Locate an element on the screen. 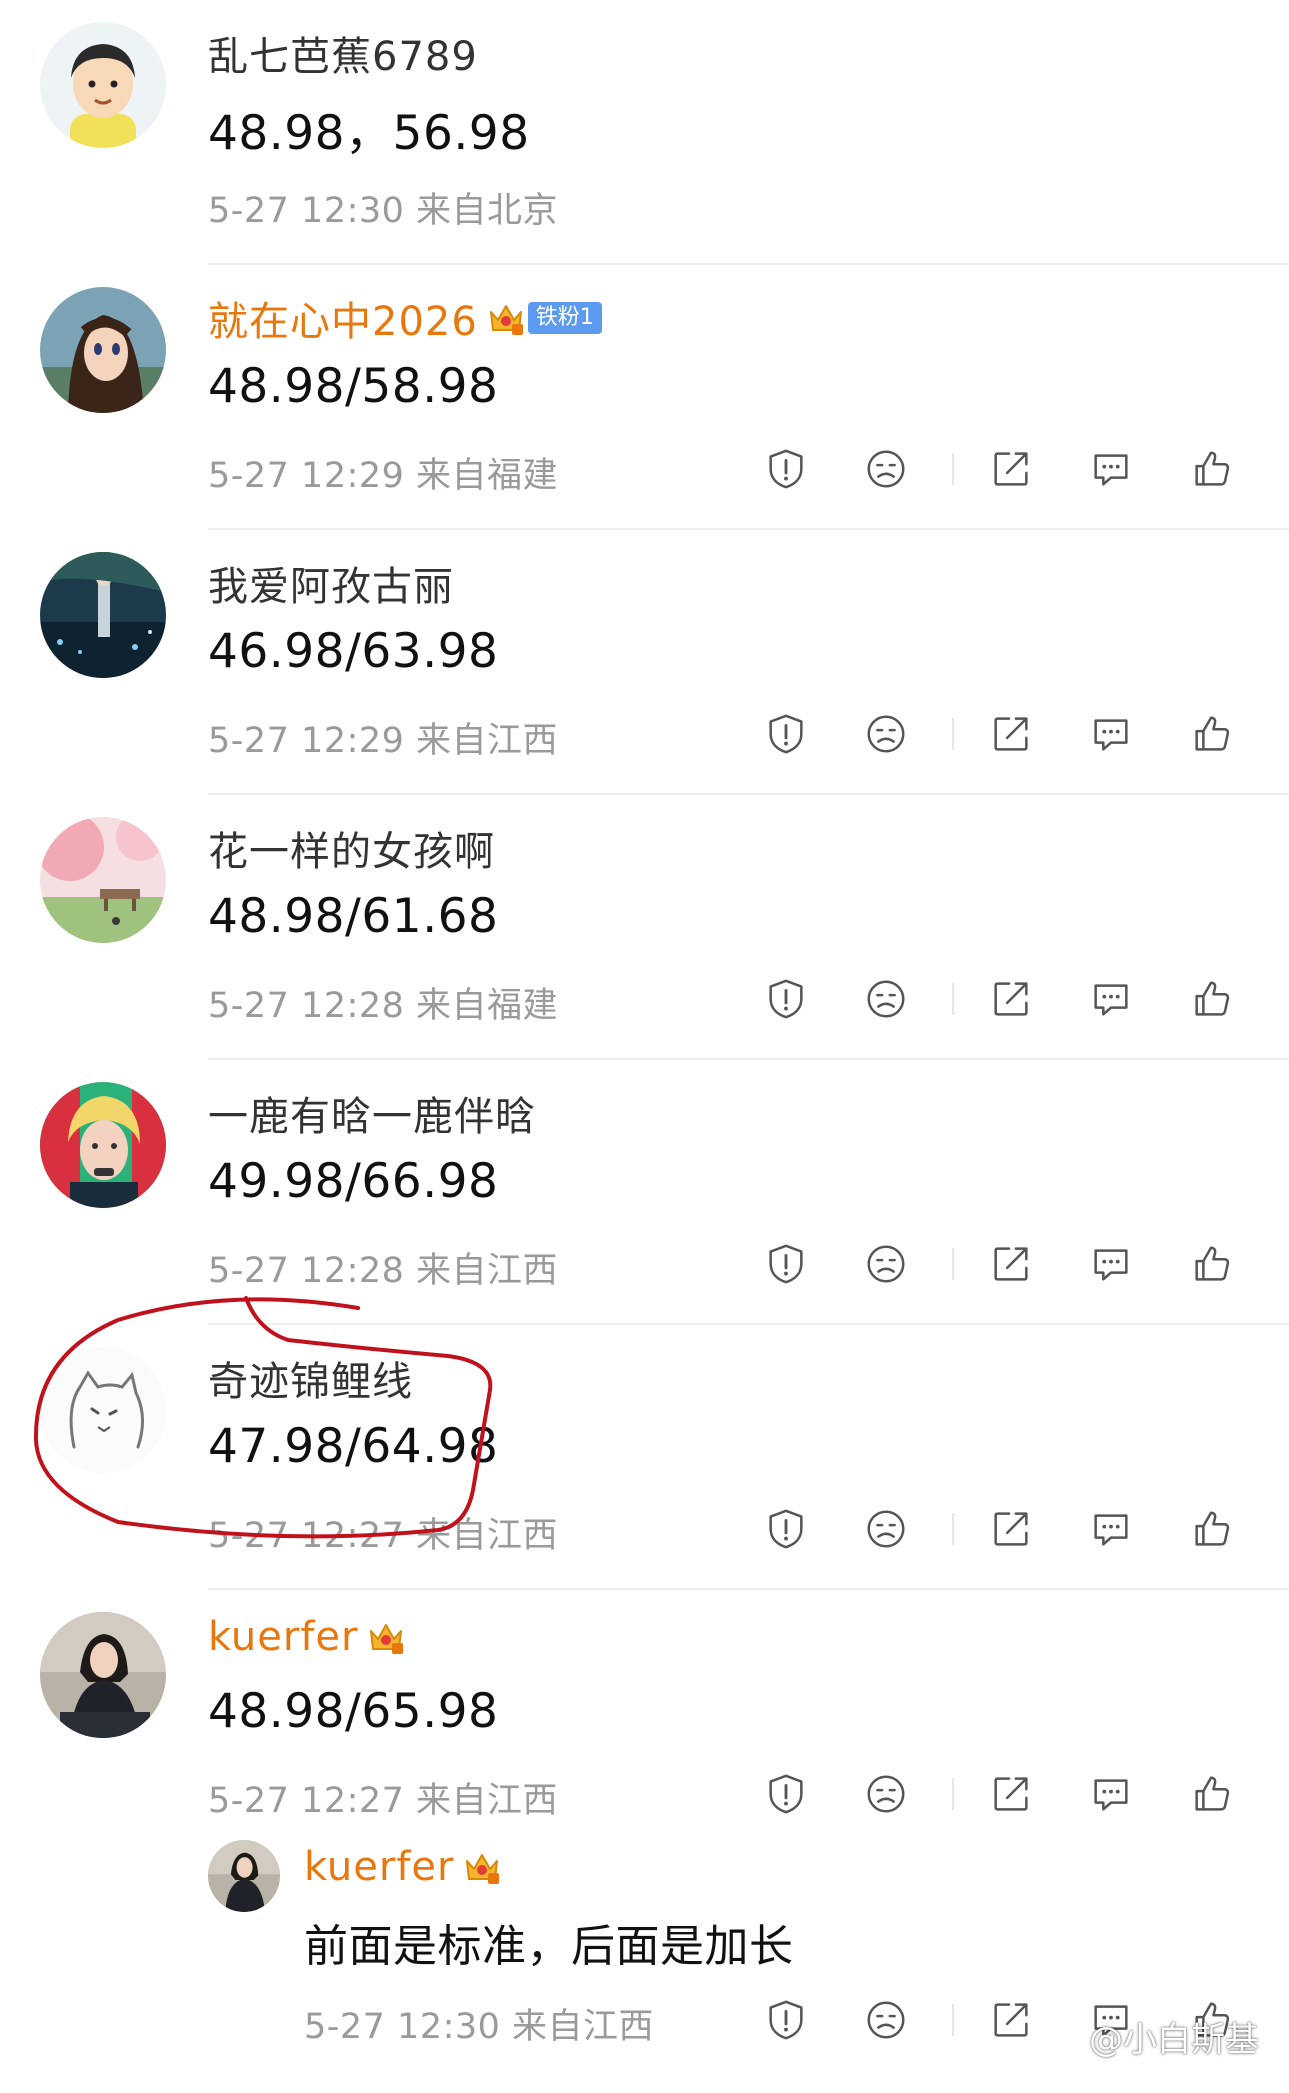 The height and width of the screenshot is (2093, 1289). username: 花一样的女孩啊 is located at coordinates (351, 848).